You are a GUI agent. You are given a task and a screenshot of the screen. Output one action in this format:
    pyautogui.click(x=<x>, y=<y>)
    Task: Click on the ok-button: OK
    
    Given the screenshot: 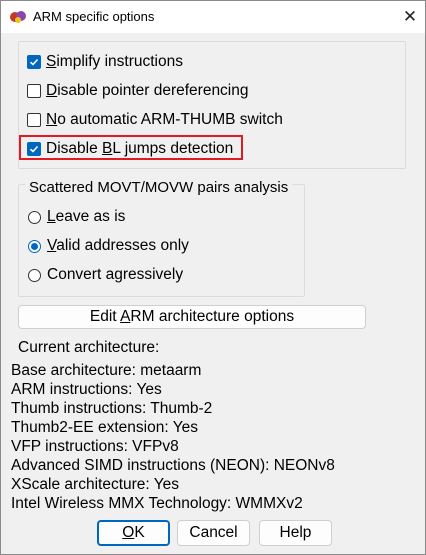 What is the action you would take?
    pyautogui.click(x=133, y=533)
    